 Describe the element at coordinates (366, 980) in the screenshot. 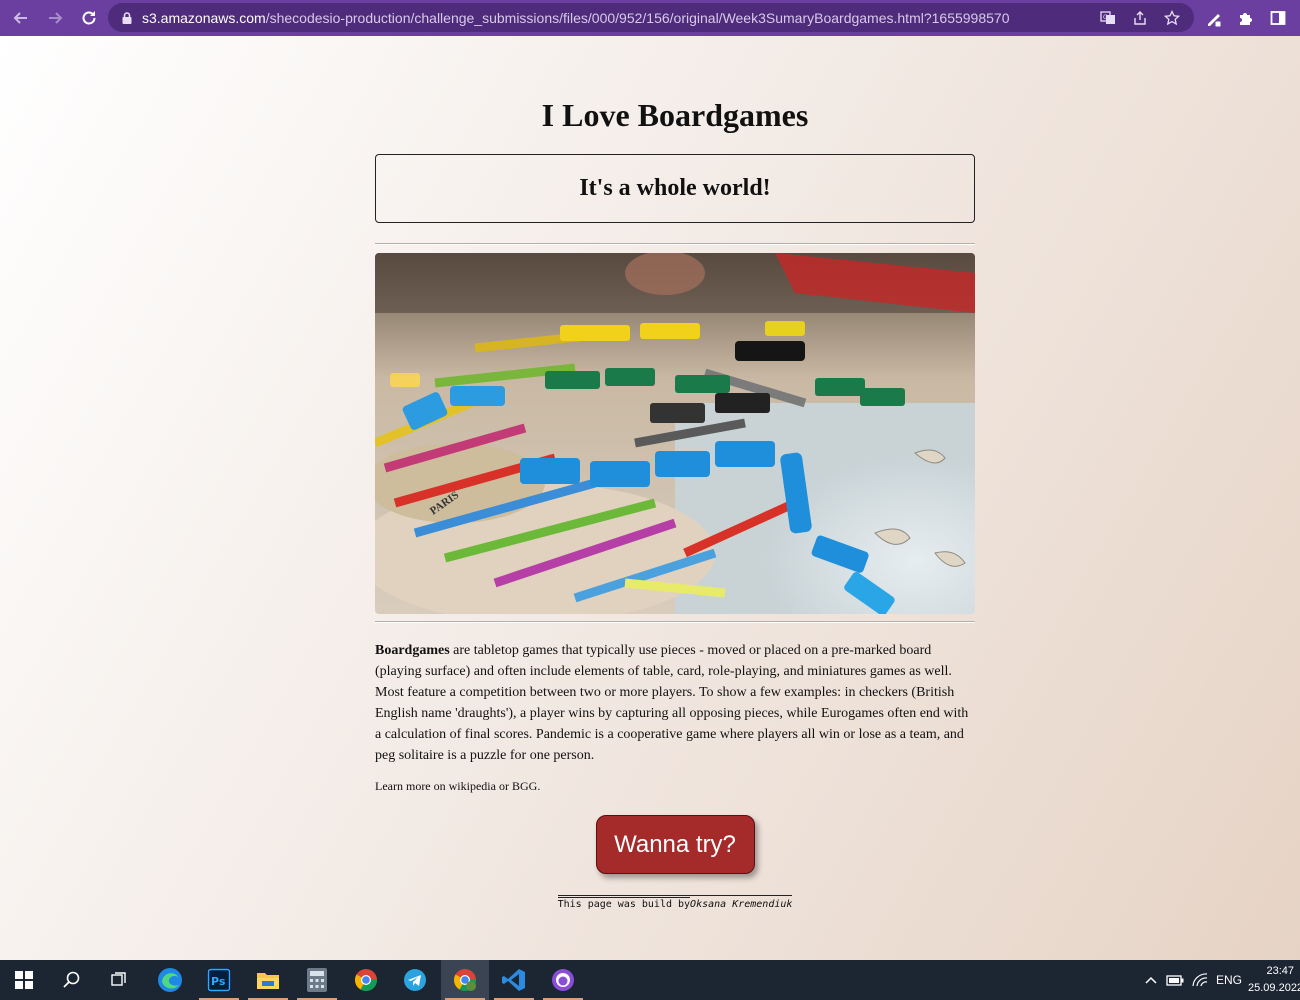

I see `chrome-icon` at that location.